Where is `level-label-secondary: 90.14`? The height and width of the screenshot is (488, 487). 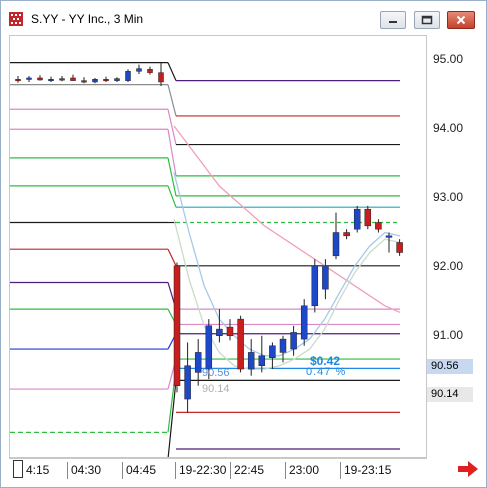
level-label-secondary: 90.14 is located at coordinates (216, 389).